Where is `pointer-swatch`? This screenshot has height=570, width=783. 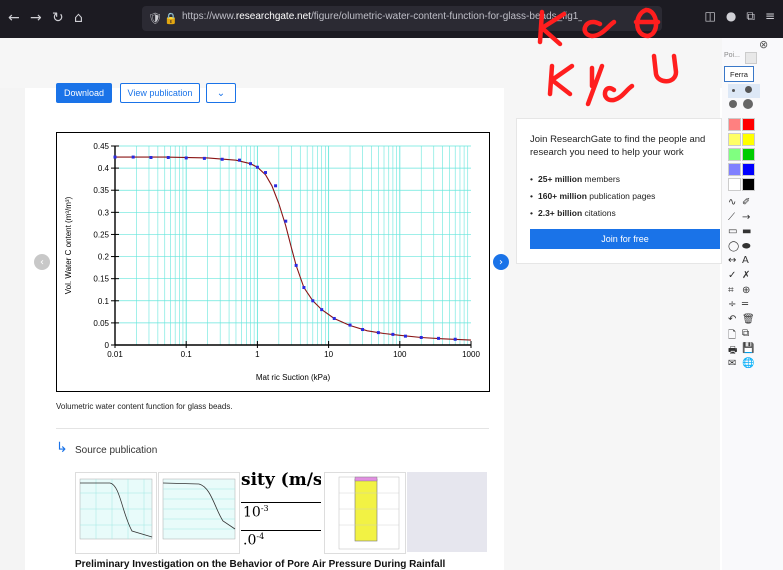 pointer-swatch is located at coordinates (751, 58).